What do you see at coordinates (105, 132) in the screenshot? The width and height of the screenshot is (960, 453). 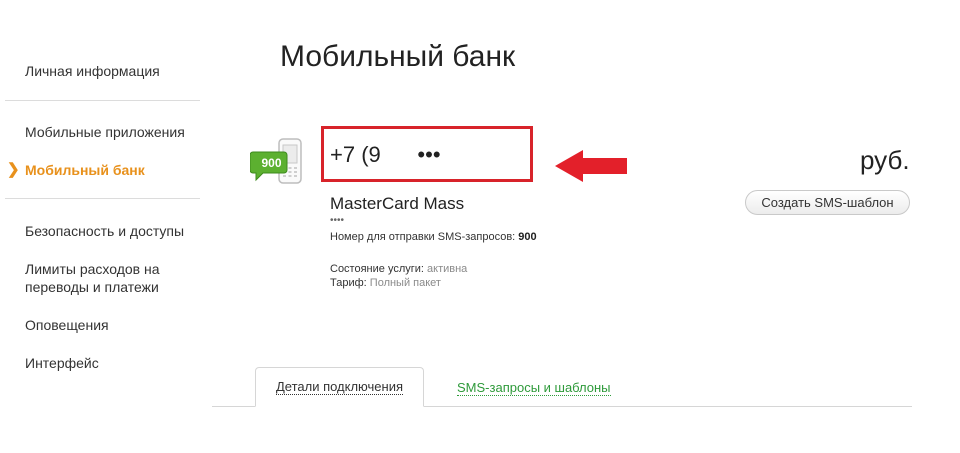 I see `sidebar-item-mobile-apps: Мобильные приложения` at bounding box center [105, 132].